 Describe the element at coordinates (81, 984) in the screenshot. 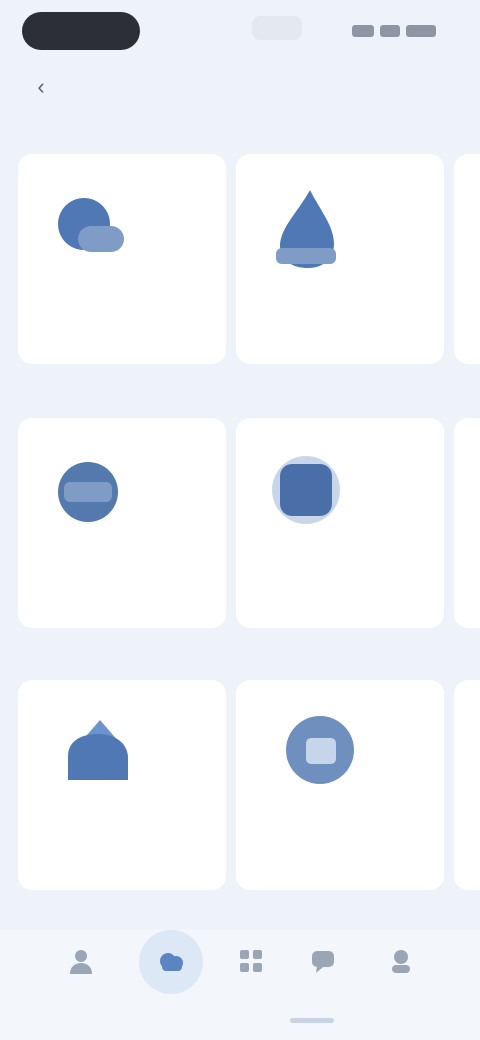

I see `tab-person` at that location.